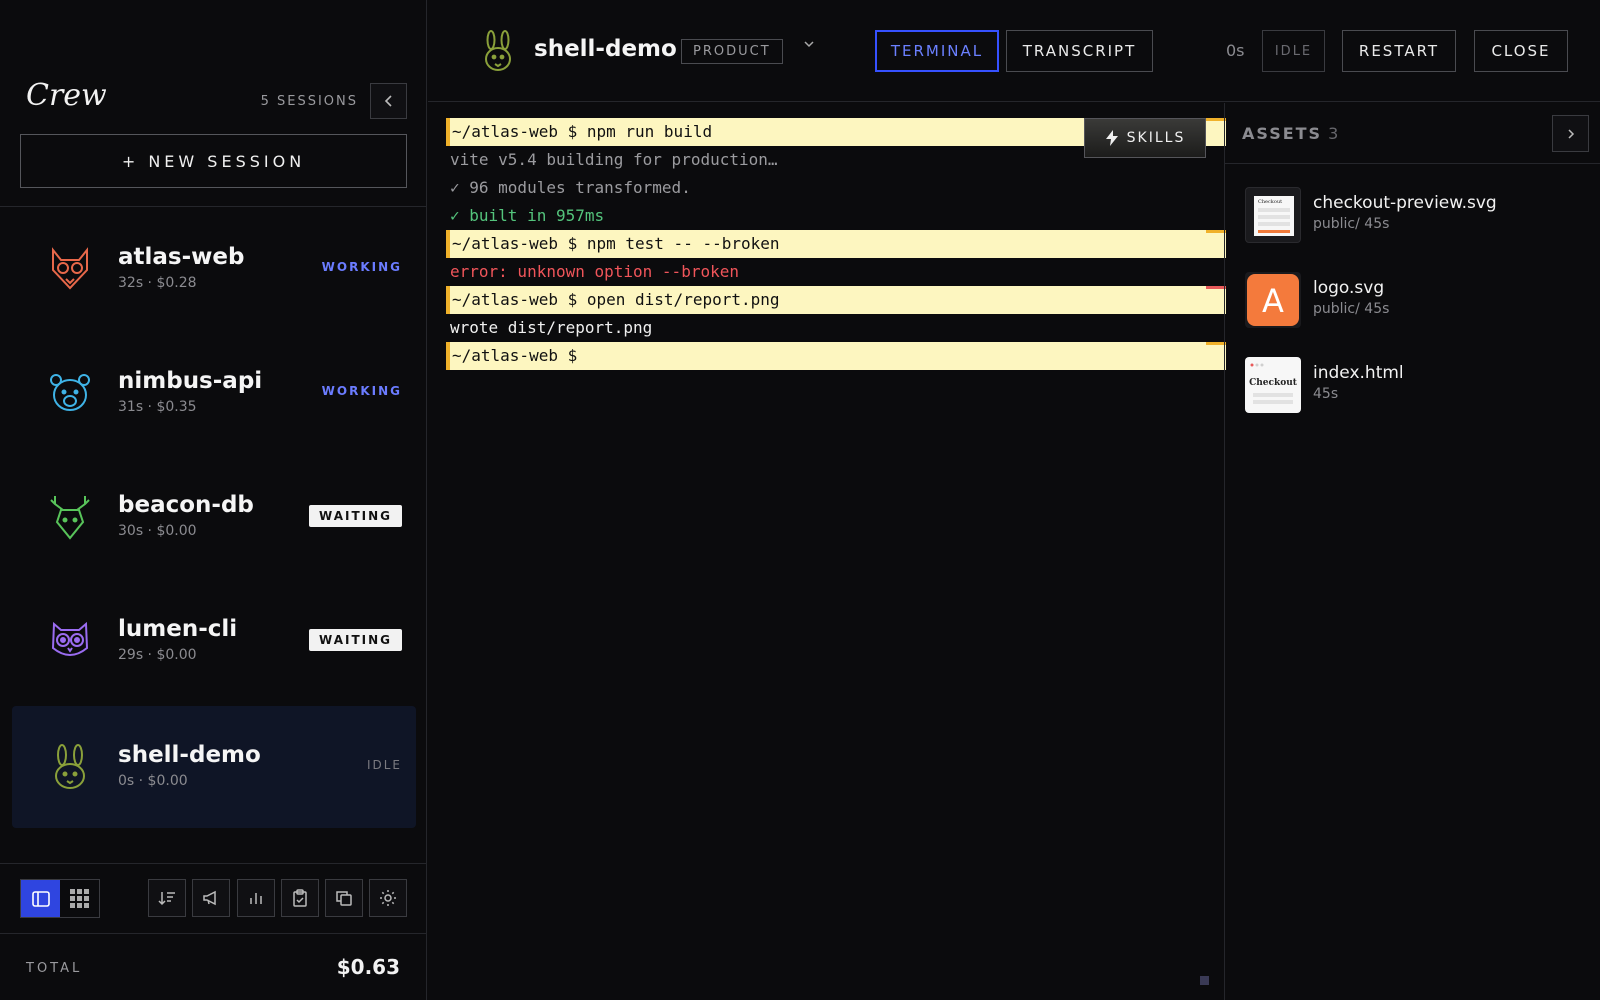 This screenshot has width=1600, height=1000. Describe the element at coordinates (186, 505) in the screenshot. I see `session-name: beacon-db` at that location.